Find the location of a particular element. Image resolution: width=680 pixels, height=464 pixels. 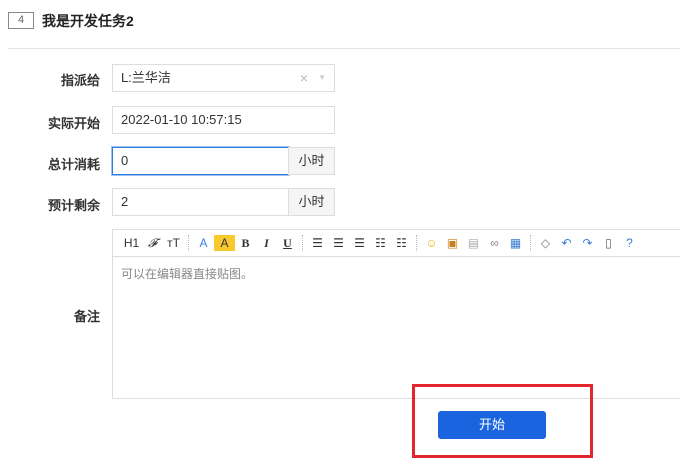

align-left-icon: ☰ is located at coordinates (317, 243).